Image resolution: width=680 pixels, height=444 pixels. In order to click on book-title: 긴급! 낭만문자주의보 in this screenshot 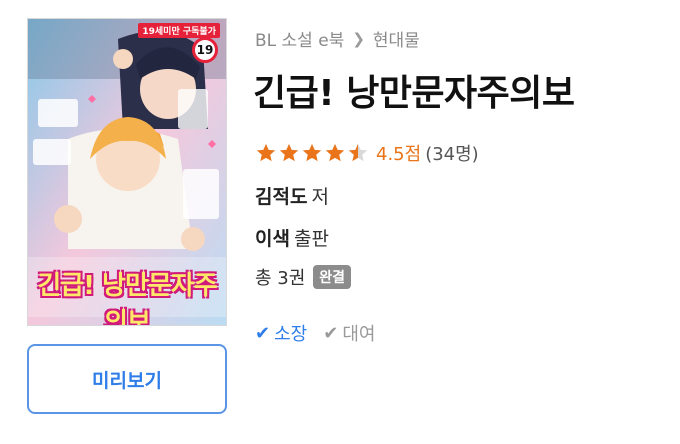, I will do `click(414, 93)`.